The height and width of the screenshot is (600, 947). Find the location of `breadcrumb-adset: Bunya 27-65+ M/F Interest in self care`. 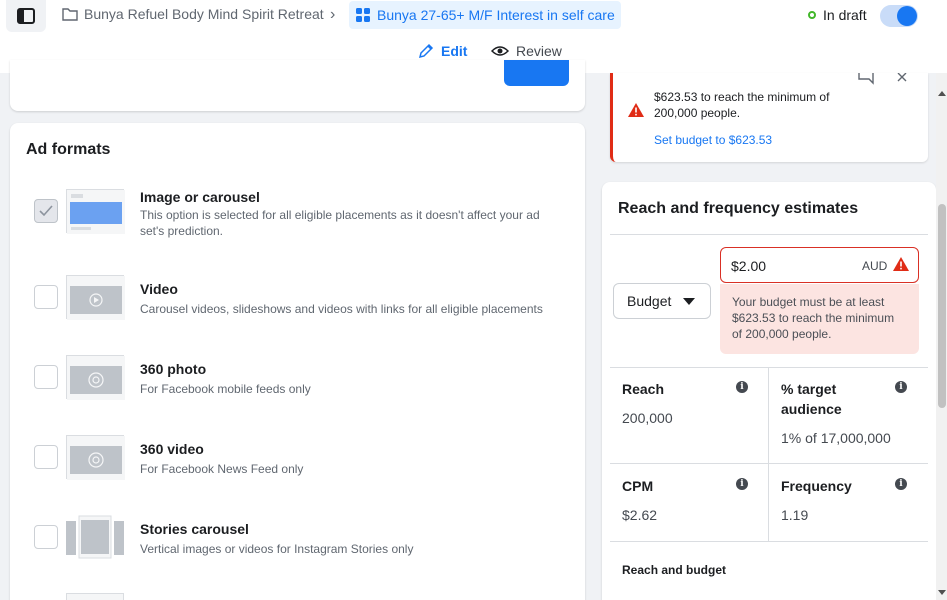

breadcrumb-adset: Bunya 27-65+ M/F Interest in self care is located at coordinates (485, 15).